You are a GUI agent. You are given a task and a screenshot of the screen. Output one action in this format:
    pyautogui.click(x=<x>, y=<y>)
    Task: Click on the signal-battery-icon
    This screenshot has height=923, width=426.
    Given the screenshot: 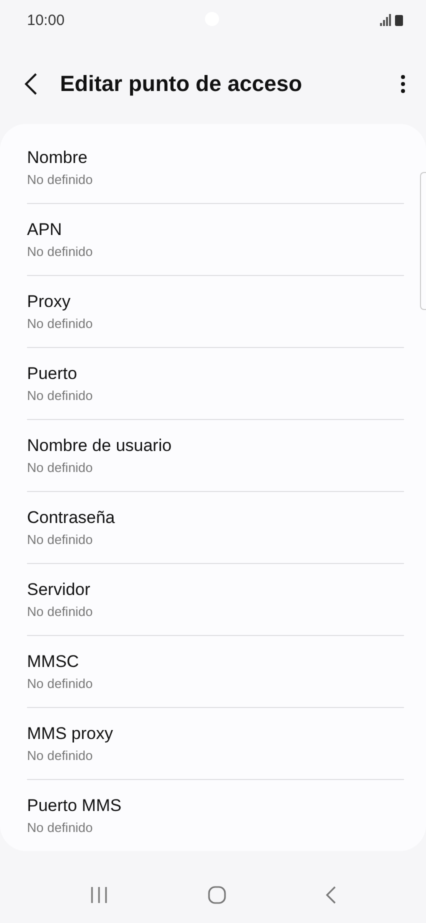 What is the action you would take?
    pyautogui.click(x=392, y=20)
    